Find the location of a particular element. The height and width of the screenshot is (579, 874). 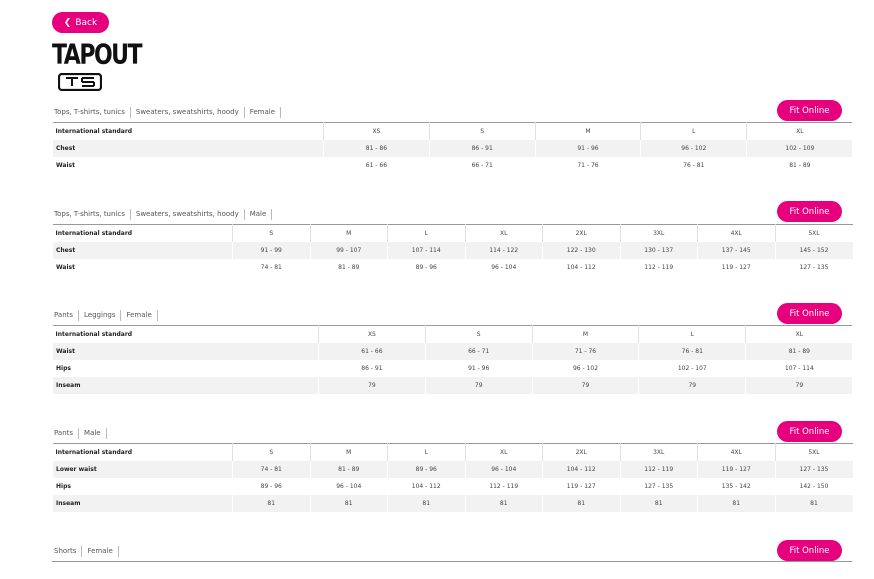

category-row: PantsMale is located at coordinates (452, 430).